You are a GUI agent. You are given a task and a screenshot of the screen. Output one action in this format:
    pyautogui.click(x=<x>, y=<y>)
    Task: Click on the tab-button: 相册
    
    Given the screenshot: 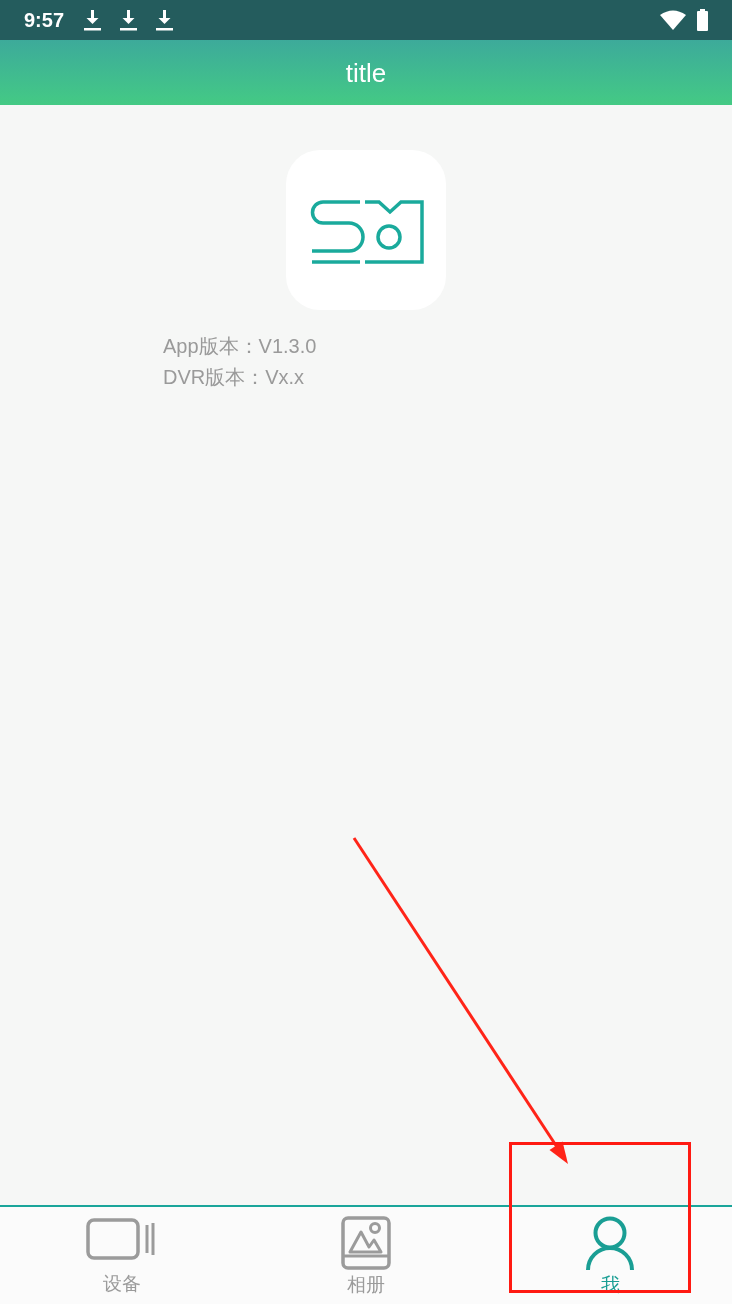 What is the action you would take?
    pyautogui.click(x=366, y=1255)
    